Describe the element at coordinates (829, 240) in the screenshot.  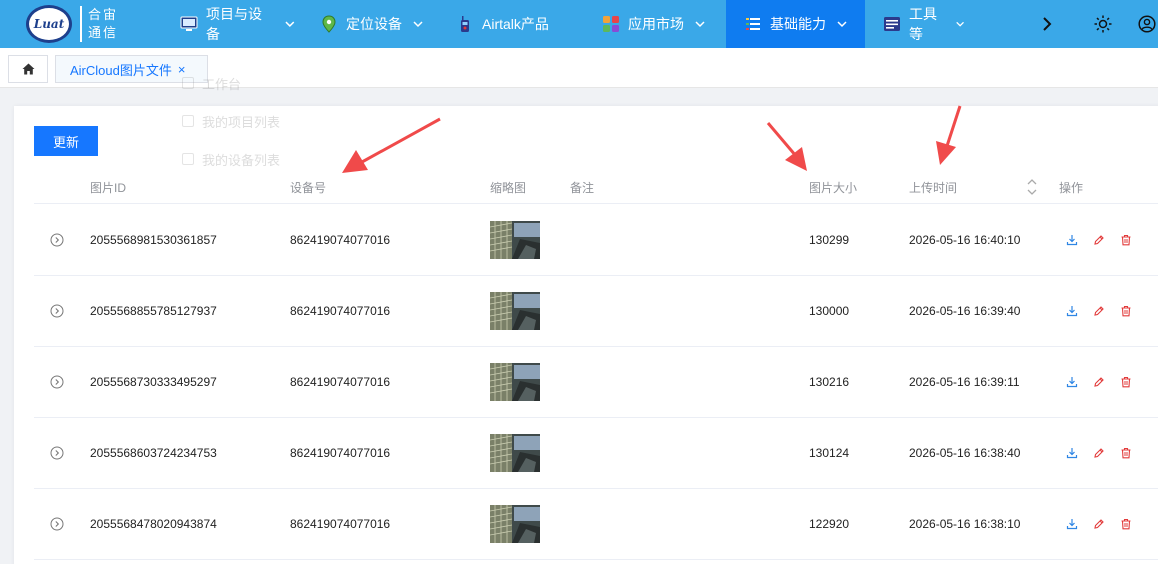
I see `size-cell: 130299` at that location.